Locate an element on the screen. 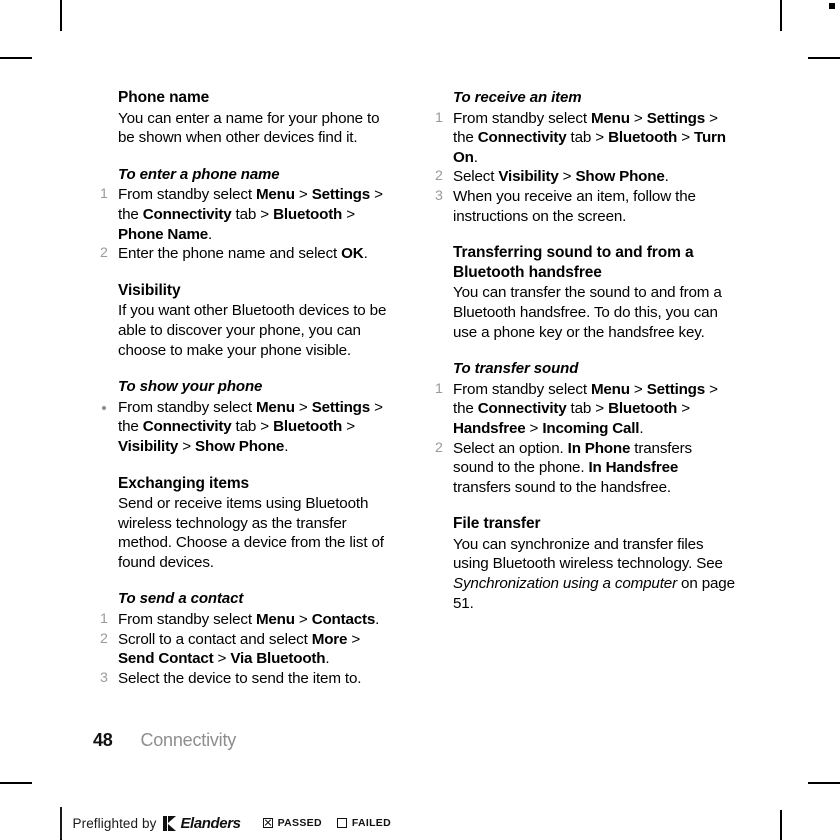 The height and width of the screenshot is (840, 840). preflight-status-group: PASSED FAILED is located at coordinates (334, 823).